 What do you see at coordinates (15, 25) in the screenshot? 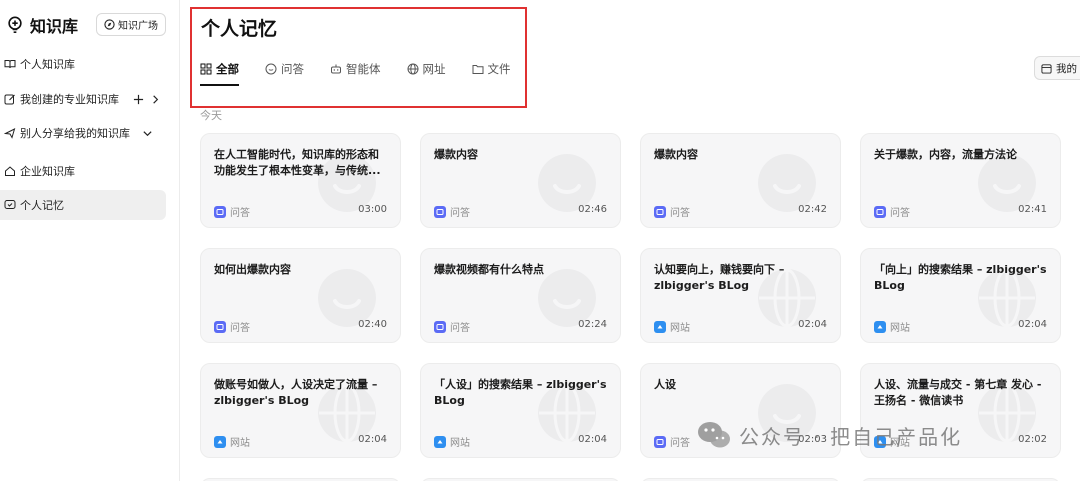
I see `bulb-plus-icon` at bounding box center [15, 25].